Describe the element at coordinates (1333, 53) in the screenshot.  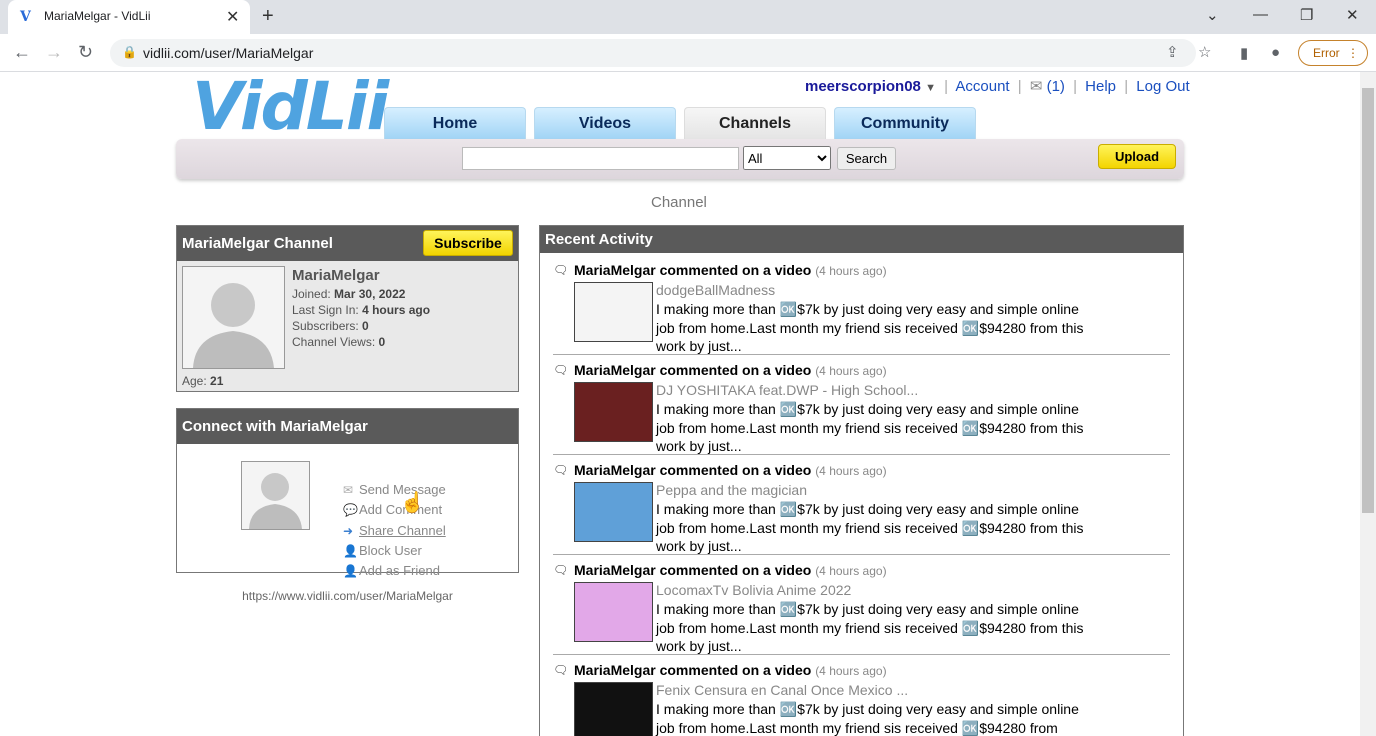
I see `error-button: Error ⋮` at that location.